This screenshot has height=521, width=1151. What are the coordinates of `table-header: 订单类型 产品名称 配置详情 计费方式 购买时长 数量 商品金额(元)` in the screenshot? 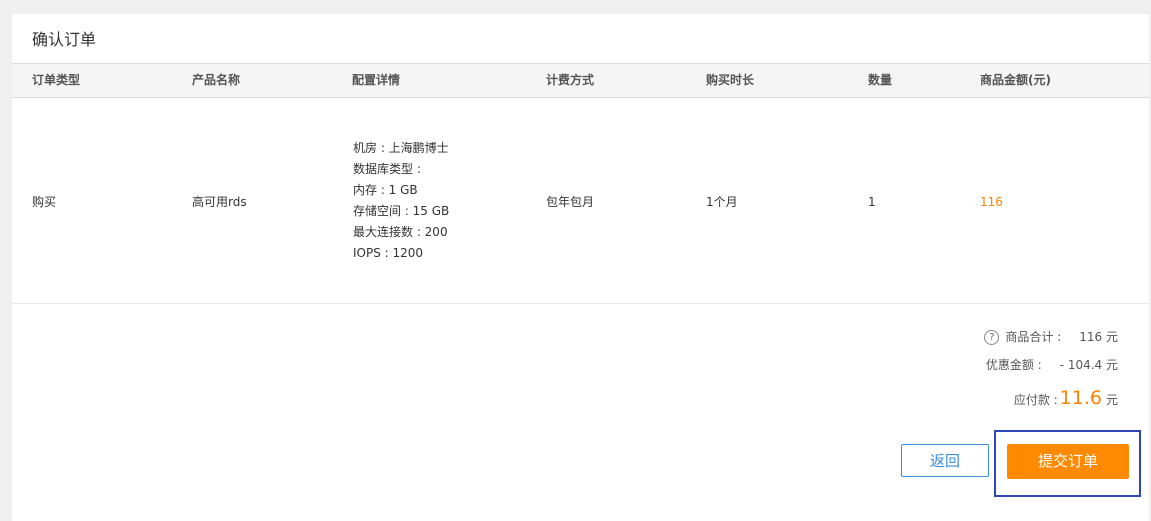 It's located at (580, 80).